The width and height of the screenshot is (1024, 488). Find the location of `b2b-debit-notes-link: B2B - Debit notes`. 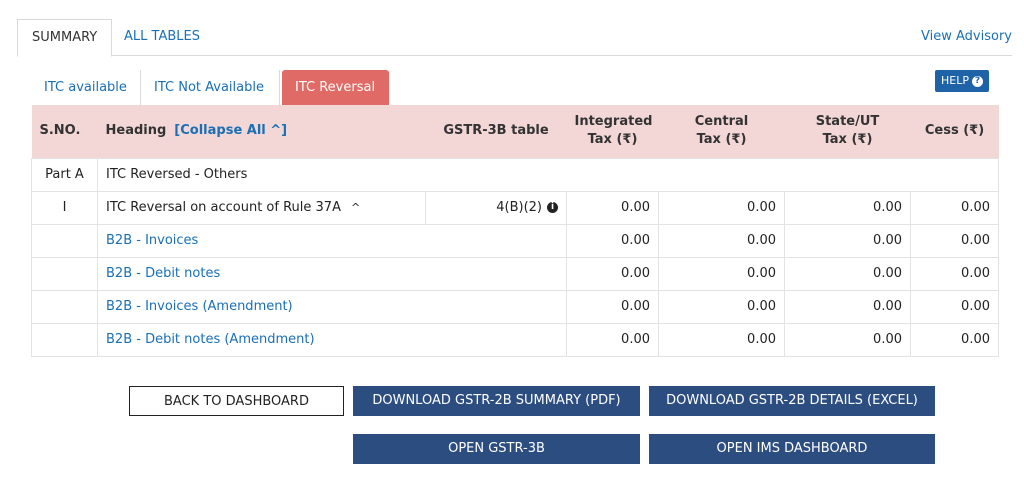

b2b-debit-notes-link: B2B - Debit notes is located at coordinates (163, 273).